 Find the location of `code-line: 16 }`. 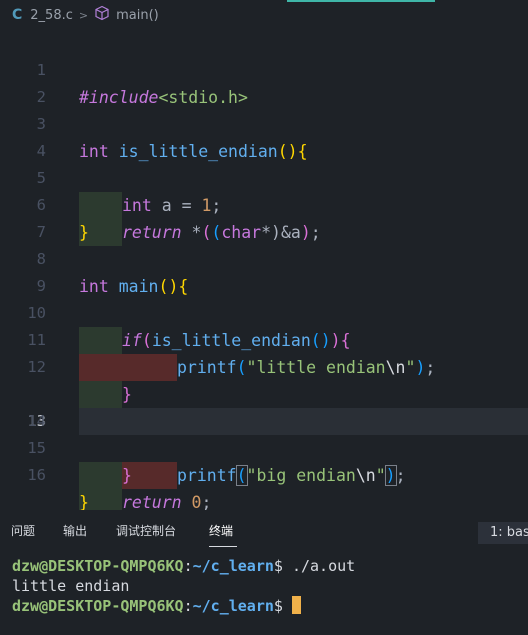

code-line: 16 } is located at coordinates (264, 473).